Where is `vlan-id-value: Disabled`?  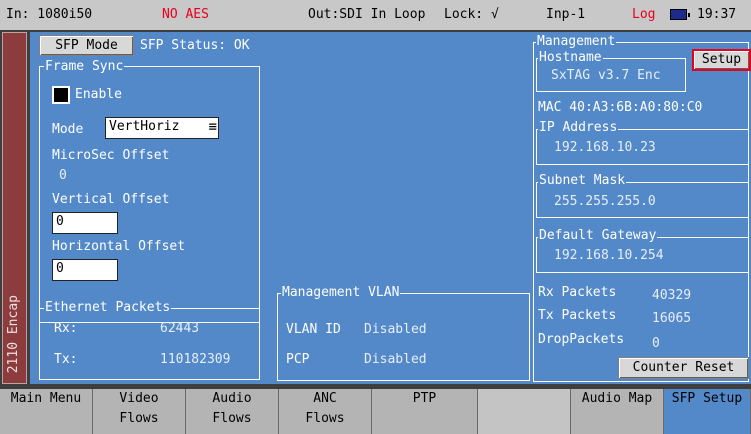 vlan-id-value: Disabled is located at coordinates (395, 329).